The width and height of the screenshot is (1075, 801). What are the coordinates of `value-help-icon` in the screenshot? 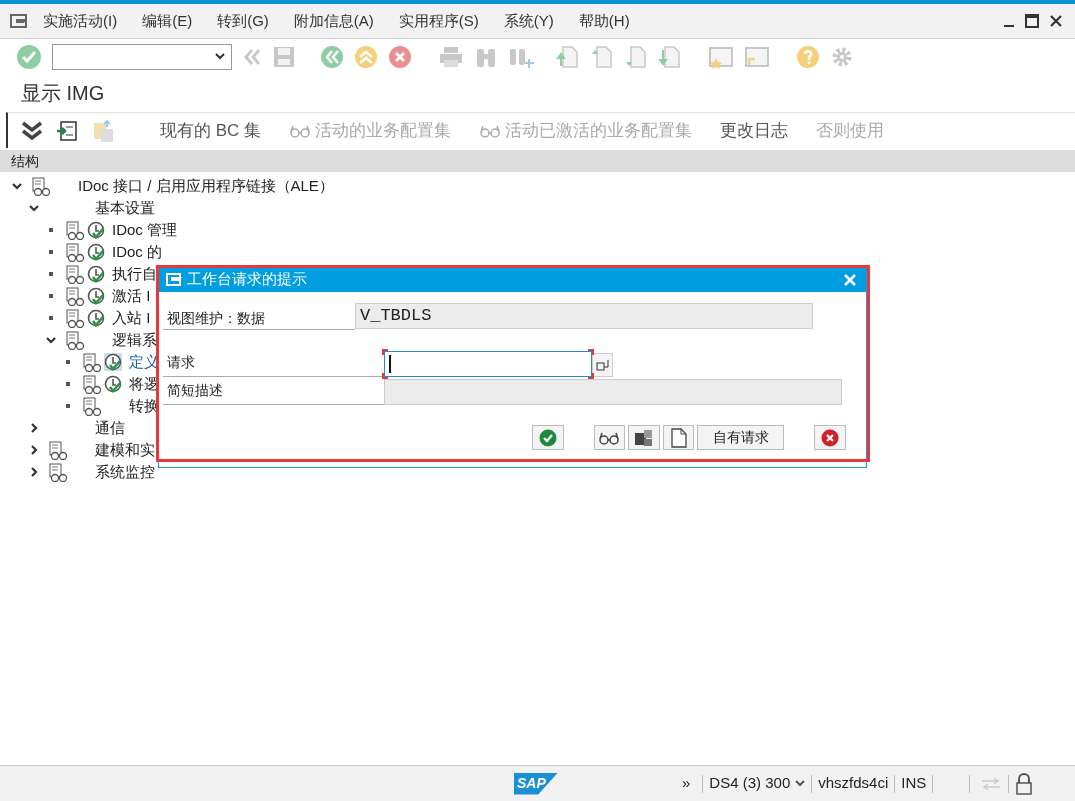 It's located at (602, 365).